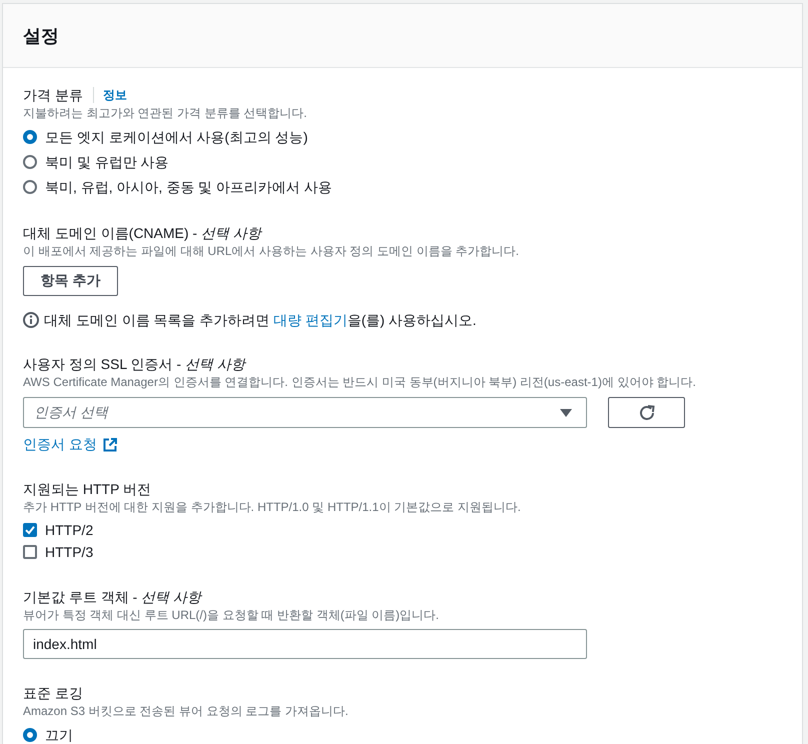 The image size is (808, 744). I want to click on refresh-button, so click(646, 412).